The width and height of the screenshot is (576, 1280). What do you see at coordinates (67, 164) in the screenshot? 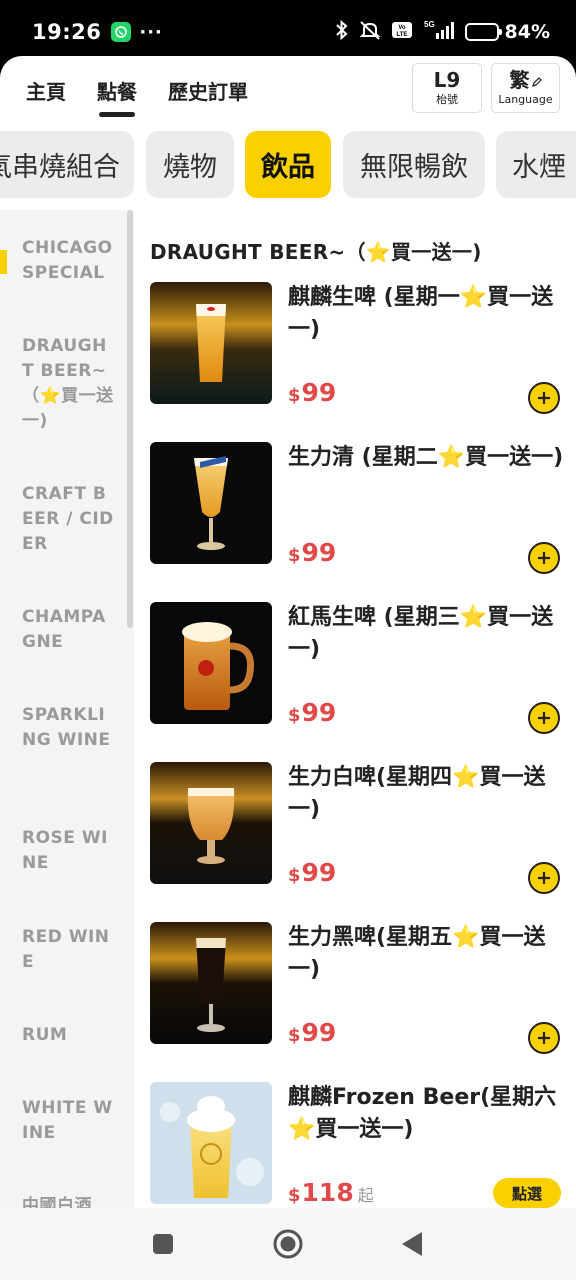
I see `category-skewer-combo: 氣串燒組合` at bounding box center [67, 164].